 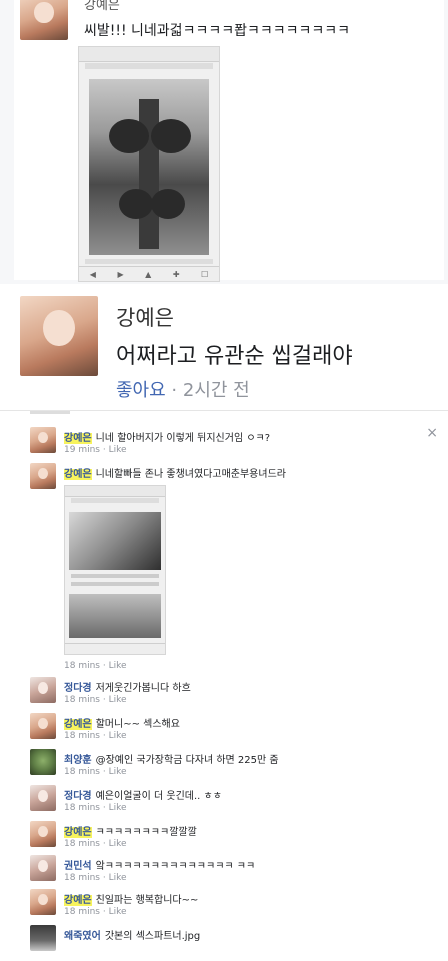 I want to click on comment-body: 강예은 할머니~~ 섹스해요, so click(x=250, y=722).